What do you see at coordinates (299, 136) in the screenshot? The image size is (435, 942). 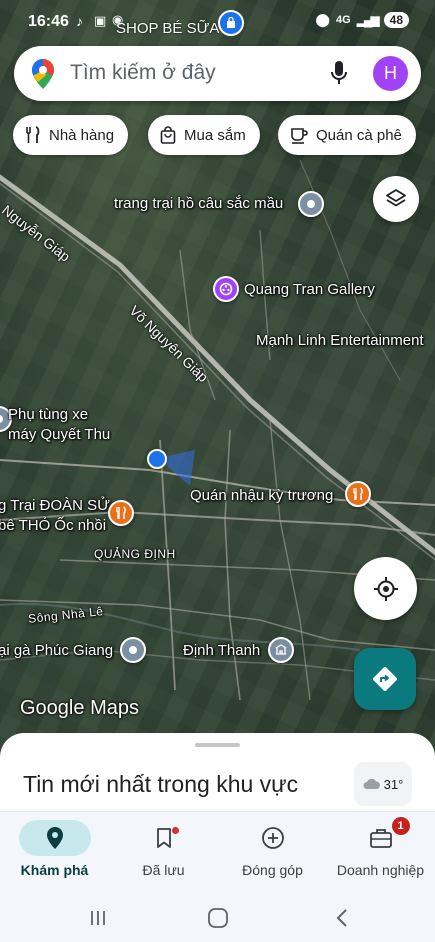 I see `coffee-icon` at bounding box center [299, 136].